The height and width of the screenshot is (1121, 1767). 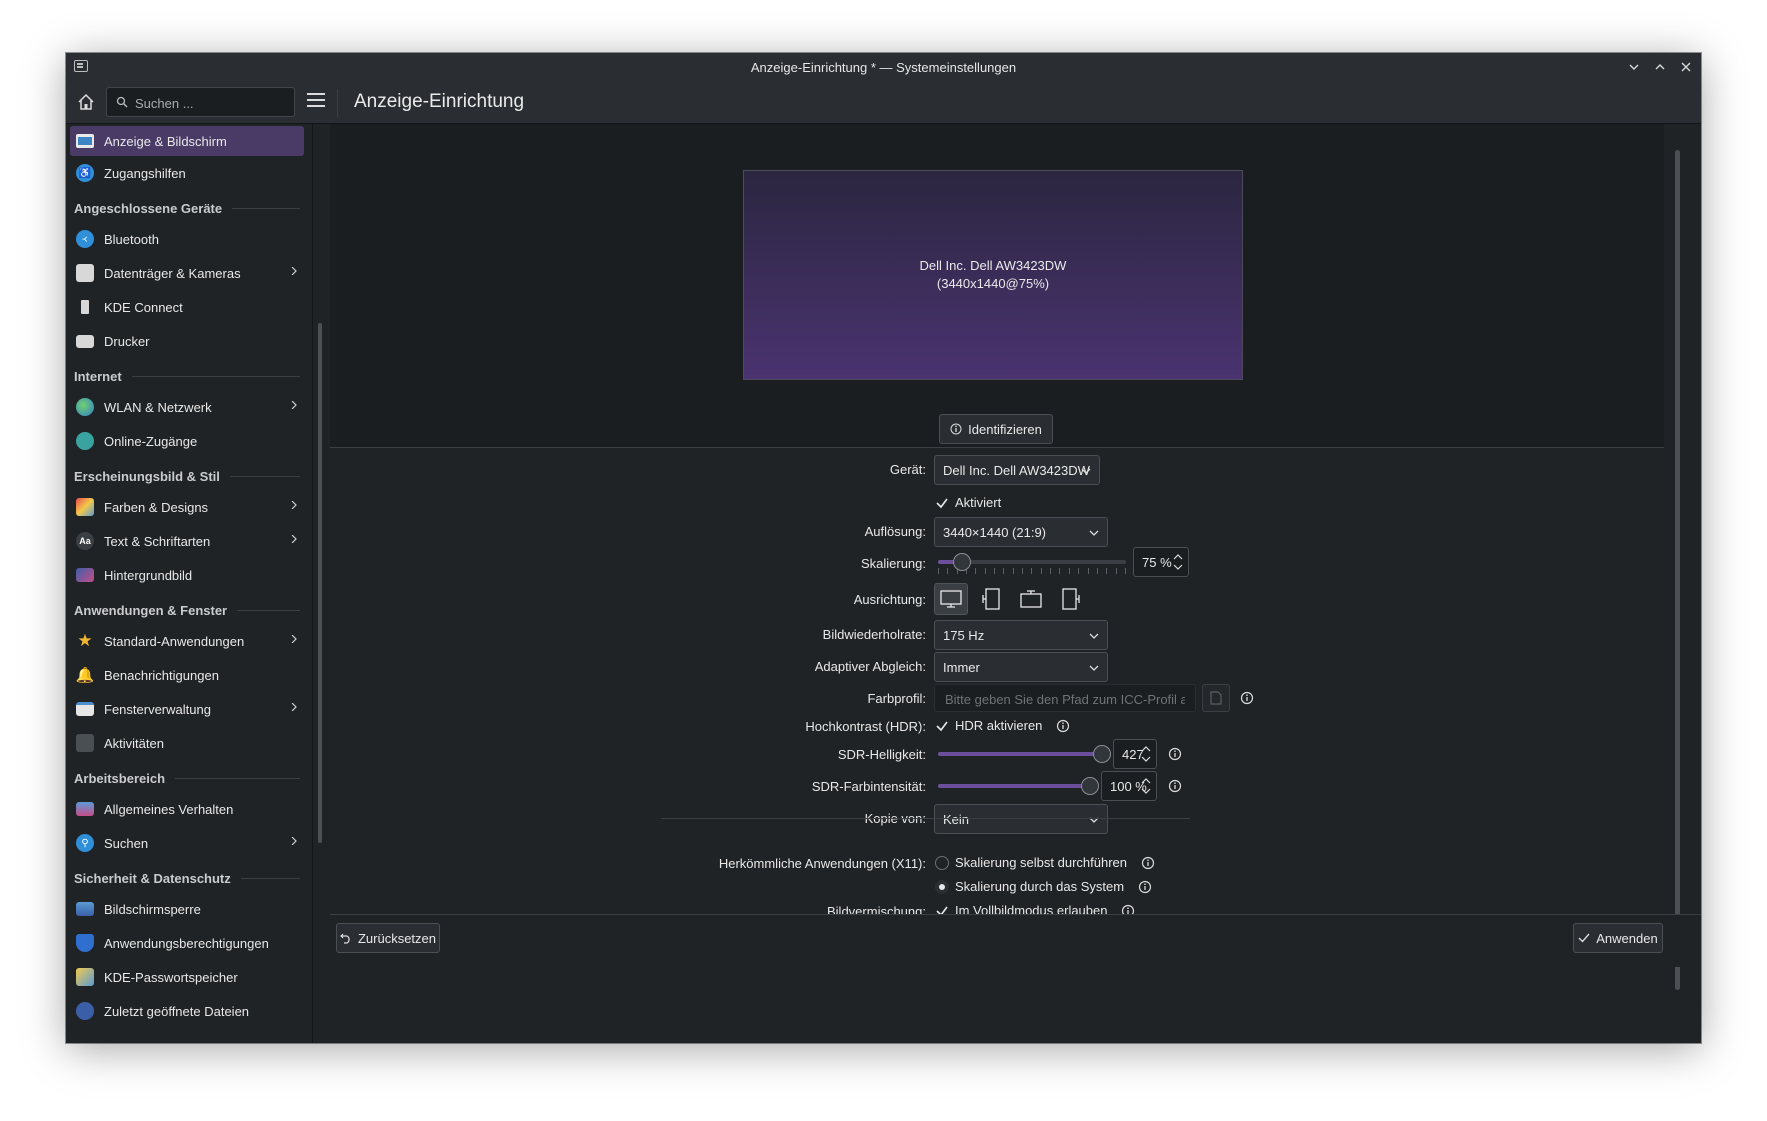 What do you see at coordinates (865, 726) in the screenshot?
I see `hdr-label: Hochkontrast (HDR):` at bounding box center [865, 726].